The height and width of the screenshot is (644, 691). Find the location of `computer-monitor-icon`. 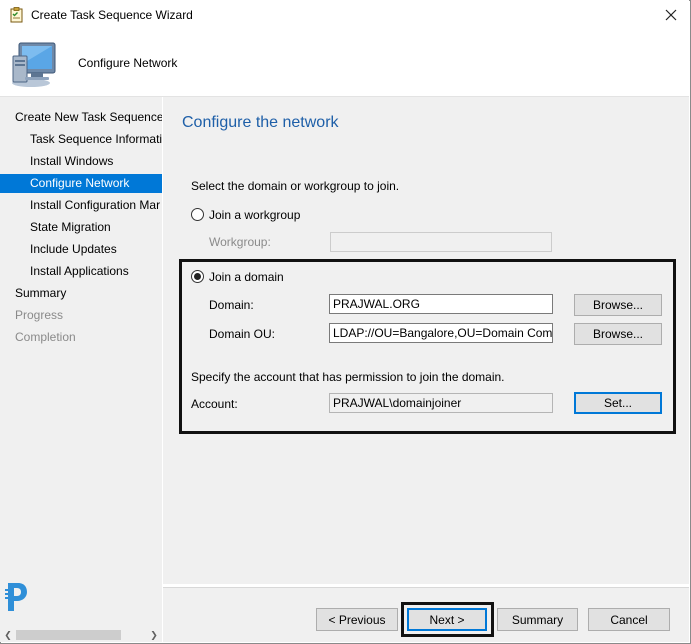

computer-monitor-icon is located at coordinates (34, 64).